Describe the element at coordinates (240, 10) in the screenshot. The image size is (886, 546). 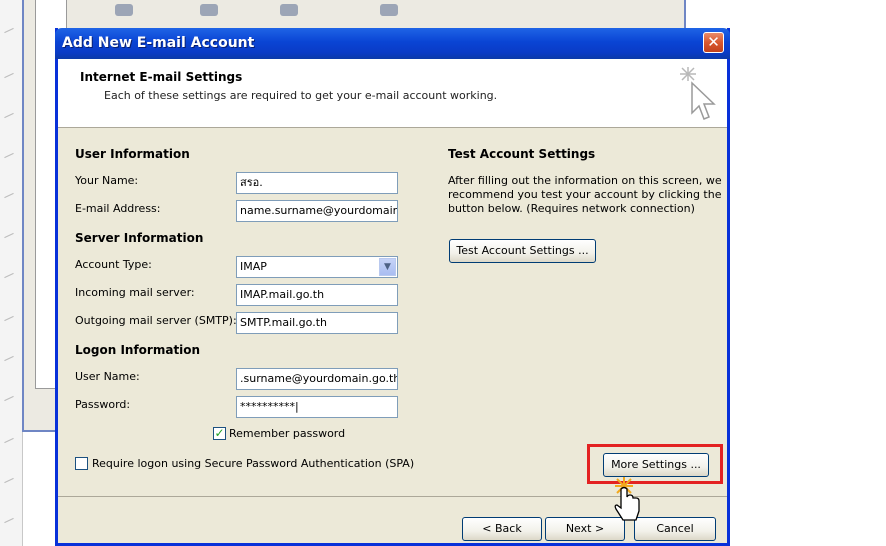
I see `background-toolbar` at that location.